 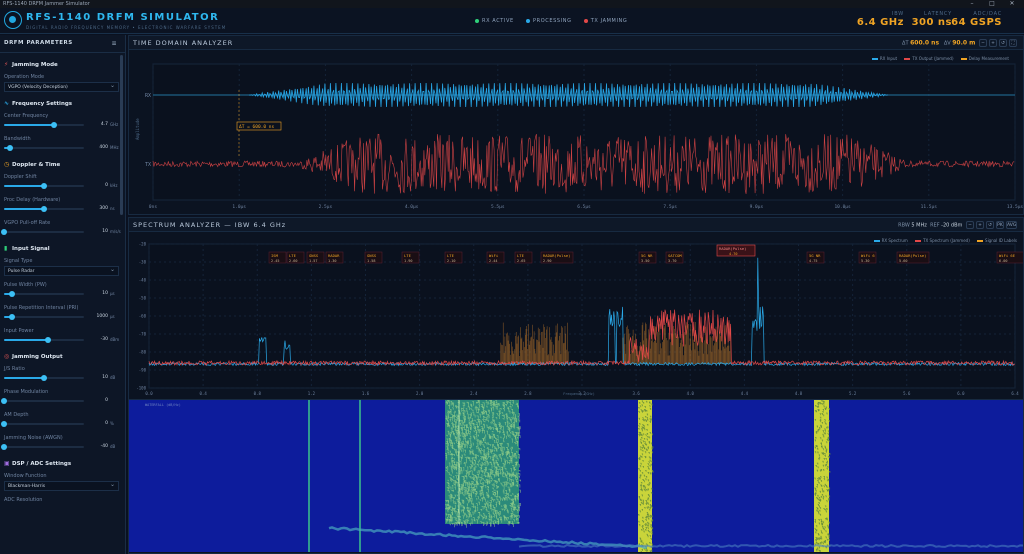 I want to click on sidebar-scrollbar, so click(x=121, y=135).